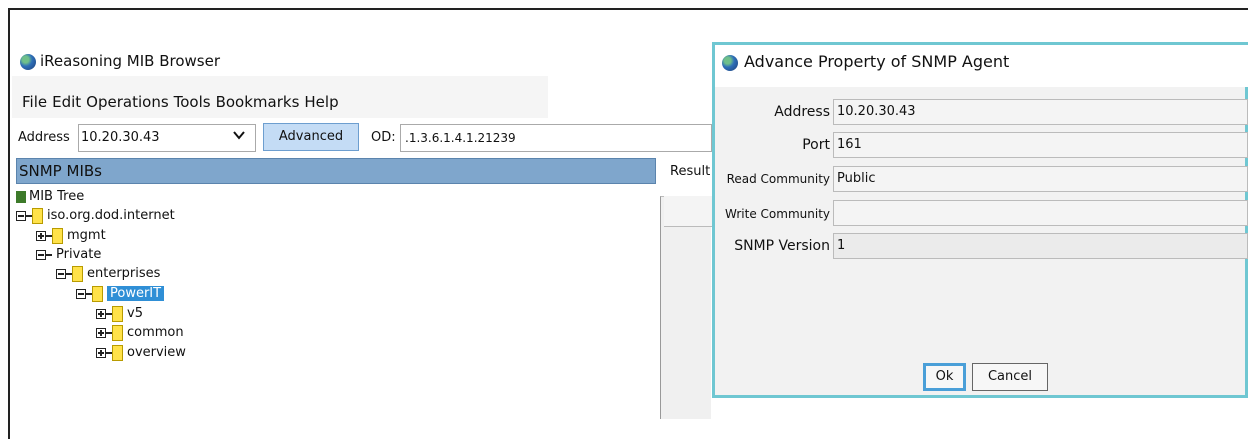  What do you see at coordinates (66, 102) in the screenshot?
I see `menu-edit: Edit` at bounding box center [66, 102].